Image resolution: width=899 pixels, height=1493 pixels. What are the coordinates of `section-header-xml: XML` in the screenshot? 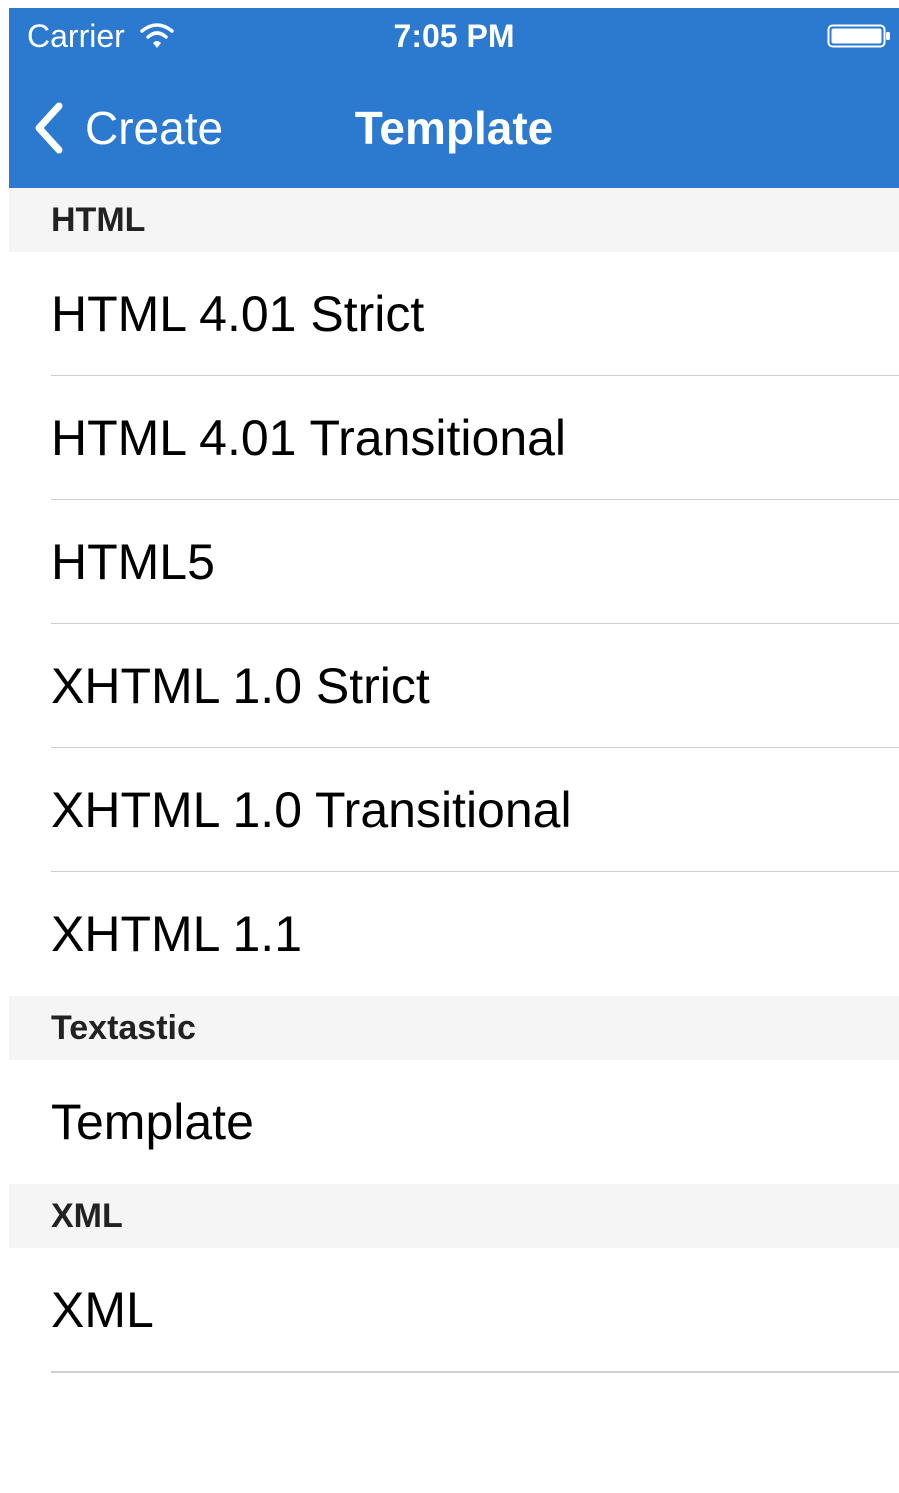 It's located at (454, 1216).